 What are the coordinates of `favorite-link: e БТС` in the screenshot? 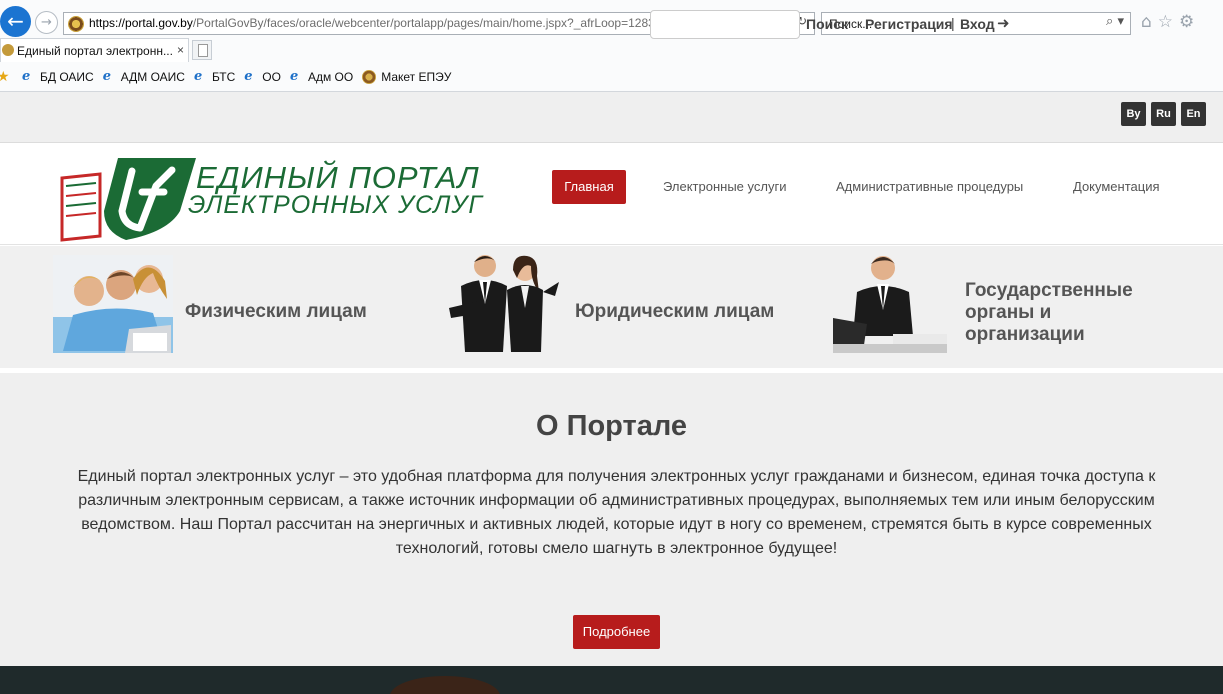 It's located at (214, 77).